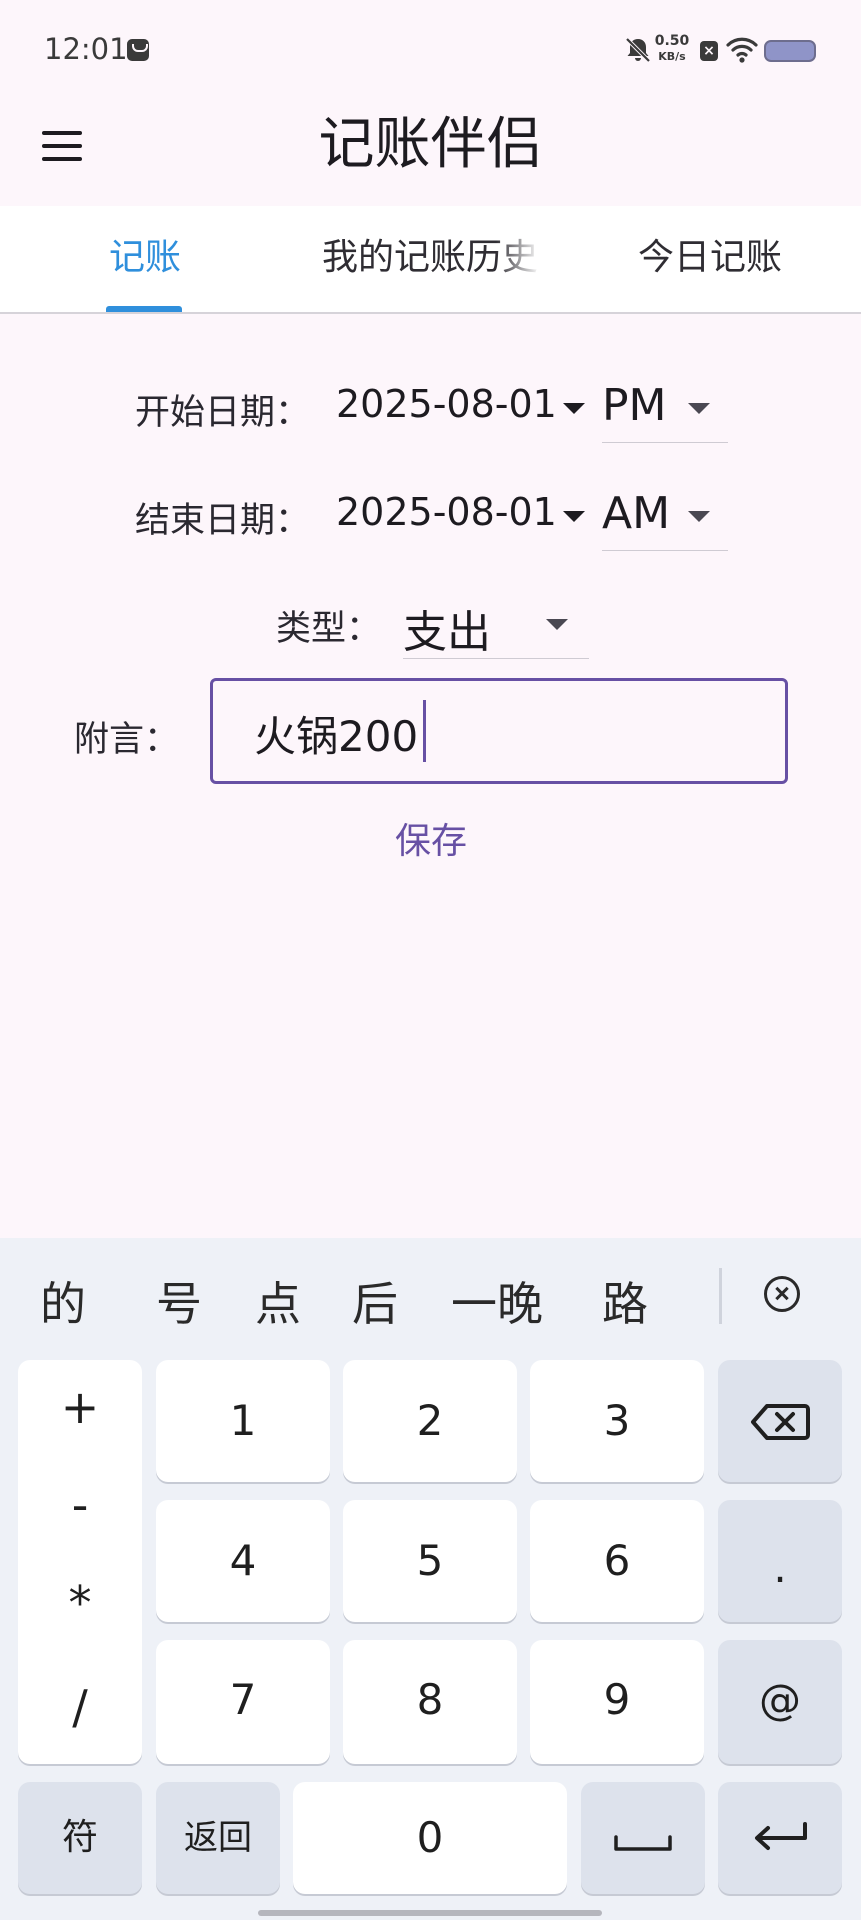 The height and width of the screenshot is (1920, 861). What do you see at coordinates (430, 1561) in the screenshot?
I see `key-5: 5` at bounding box center [430, 1561].